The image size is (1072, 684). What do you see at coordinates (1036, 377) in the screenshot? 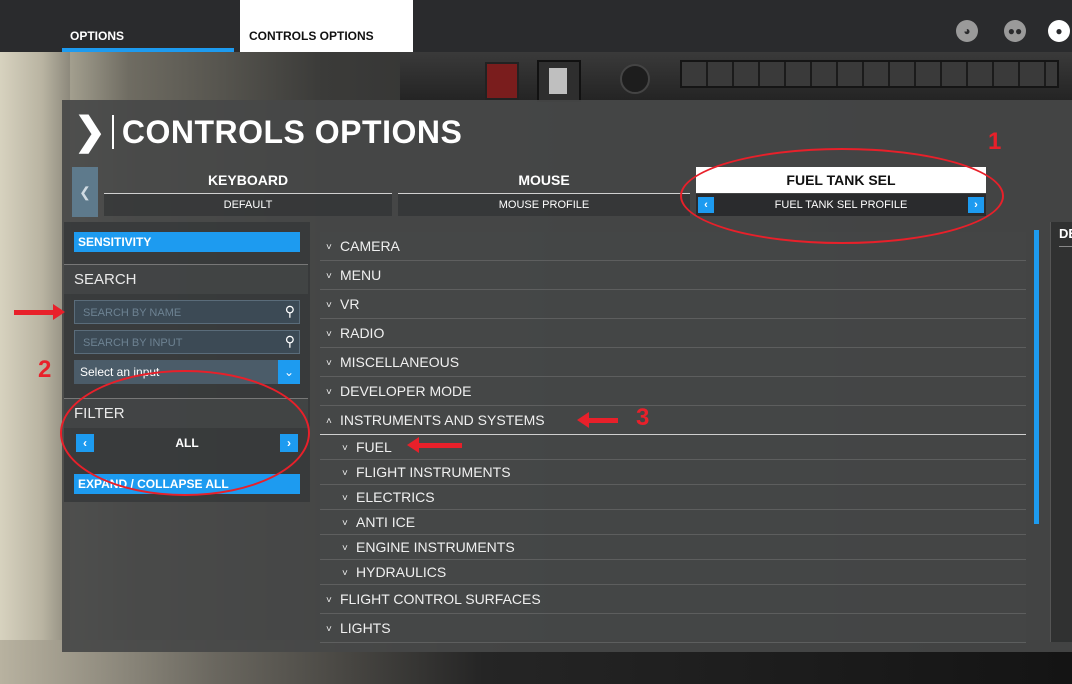
I see `list-scrollbar` at bounding box center [1036, 377].